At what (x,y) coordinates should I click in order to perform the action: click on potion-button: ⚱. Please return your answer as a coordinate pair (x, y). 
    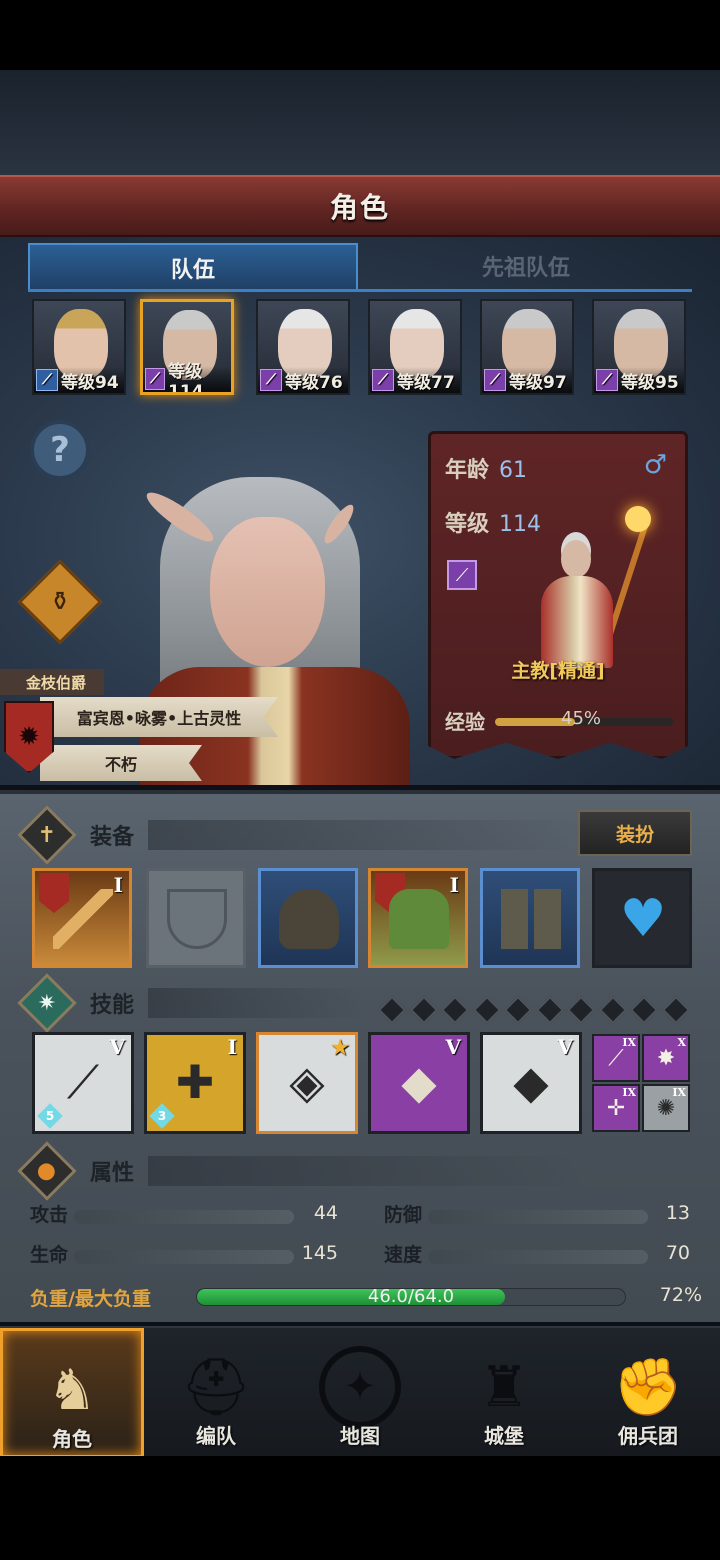
    Looking at the image, I should click on (60, 602).